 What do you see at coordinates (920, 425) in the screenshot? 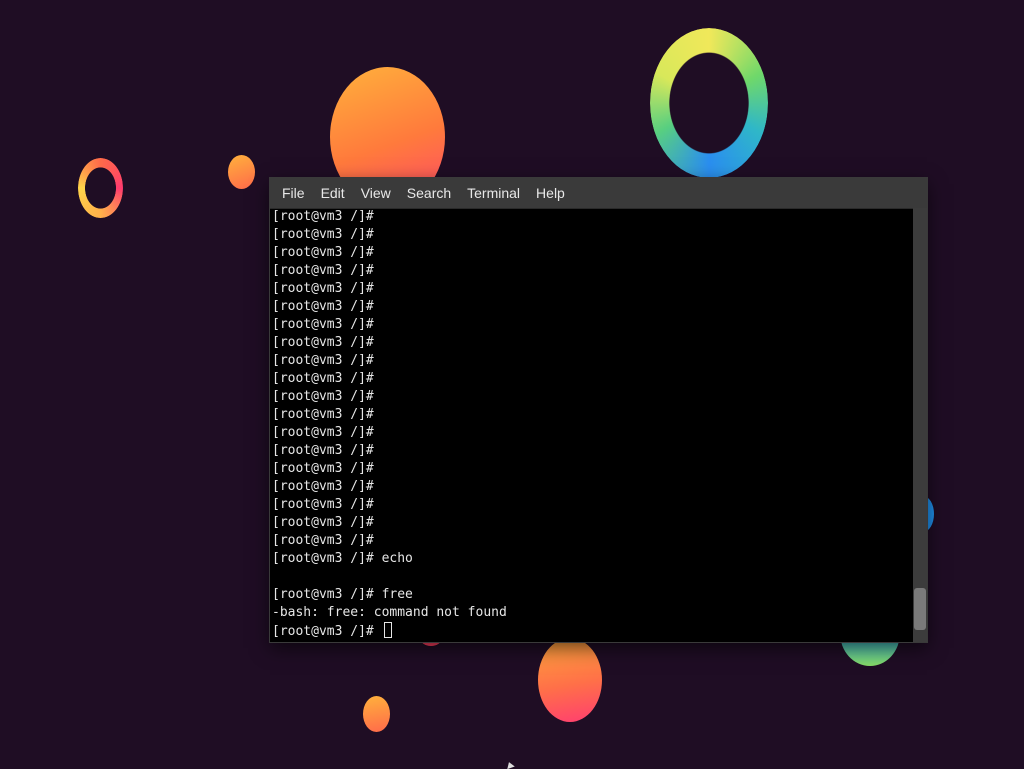
I see `terminal-scrollbar` at bounding box center [920, 425].